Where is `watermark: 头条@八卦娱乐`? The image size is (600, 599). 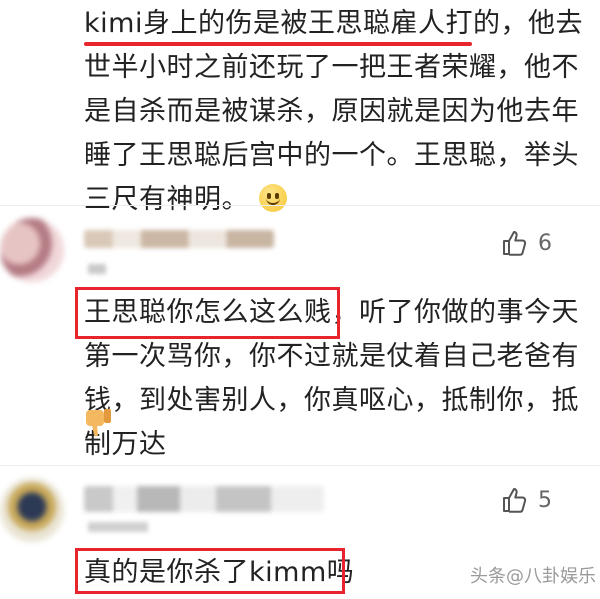 watermark: 头条@八卦娱乐 is located at coordinates (533, 575).